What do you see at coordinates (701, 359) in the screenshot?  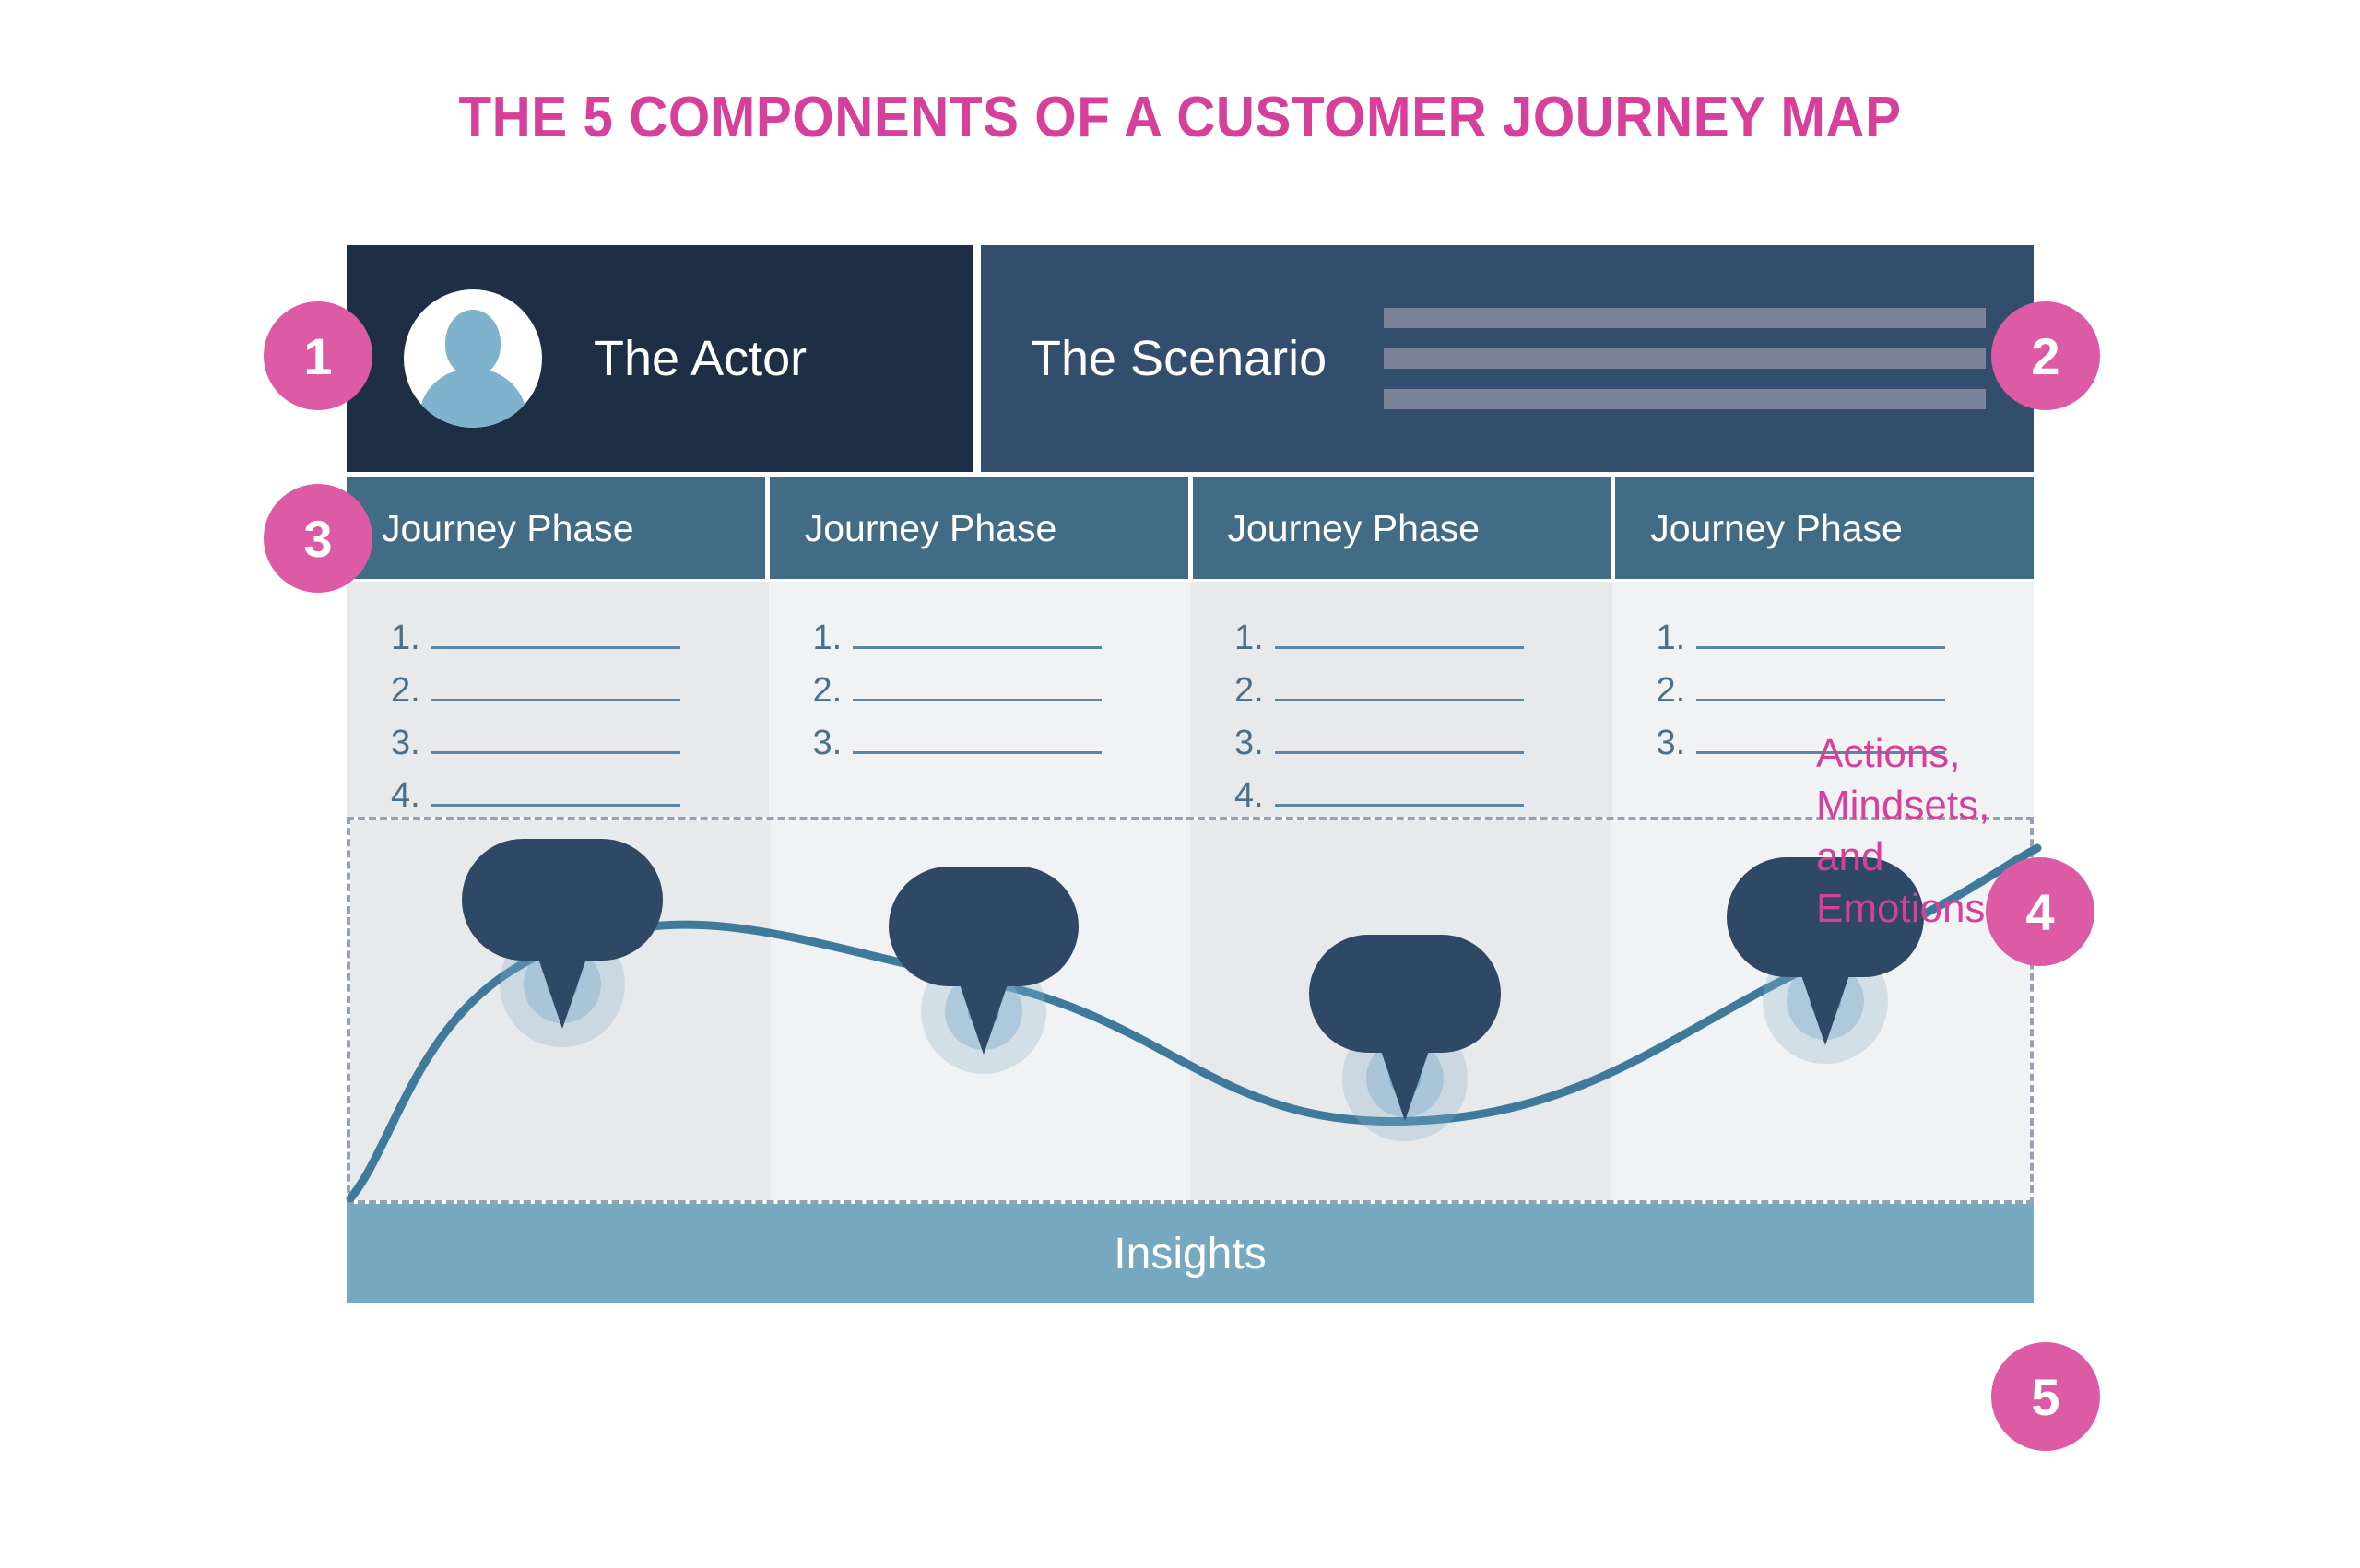 I see `actor-label: The Actor` at bounding box center [701, 359].